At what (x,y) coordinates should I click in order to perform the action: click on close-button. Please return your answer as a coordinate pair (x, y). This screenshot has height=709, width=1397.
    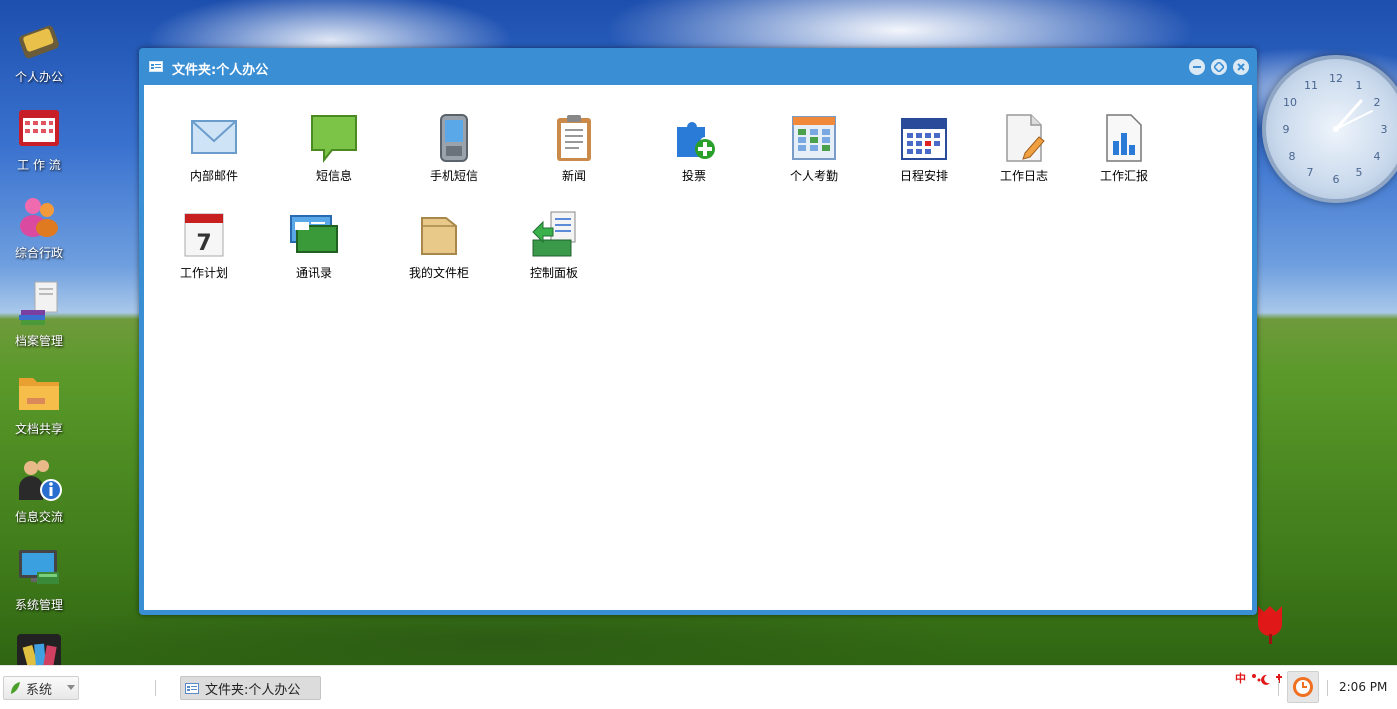
    Looking at the image, I should click on (1241, 67).